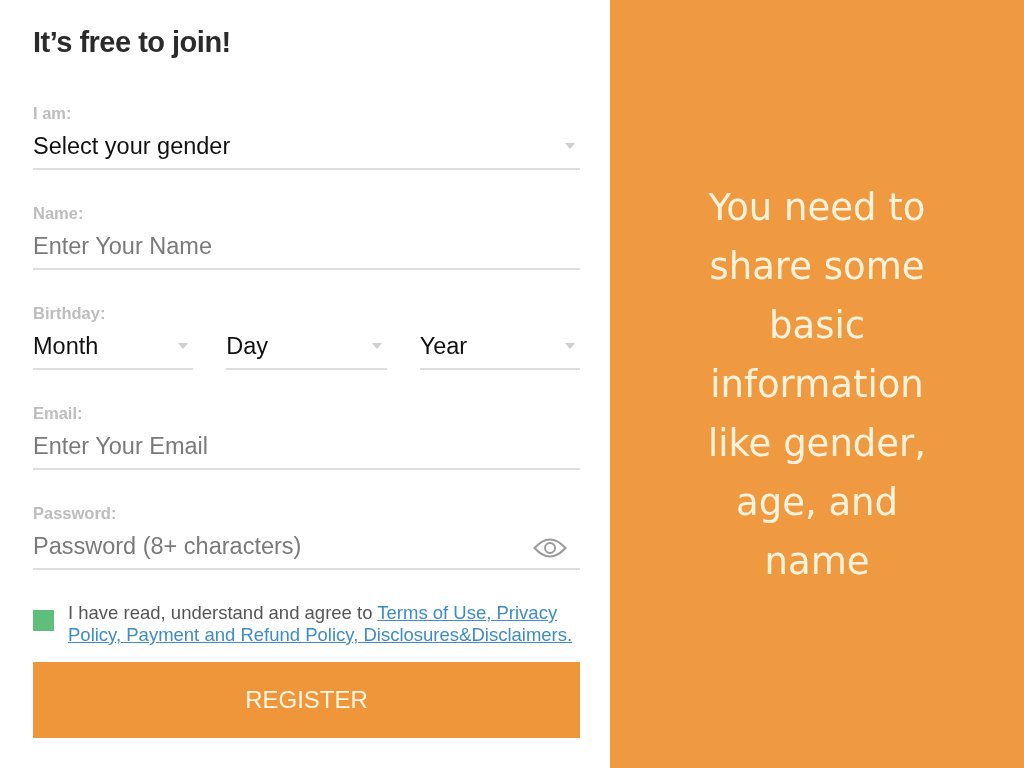 Image resolution: width=1024 pixels, height=768 pixels. What do you see at coordinates (550, 548) in the screenshot?
I see `eye-icon` at bounding box center [550, 548].